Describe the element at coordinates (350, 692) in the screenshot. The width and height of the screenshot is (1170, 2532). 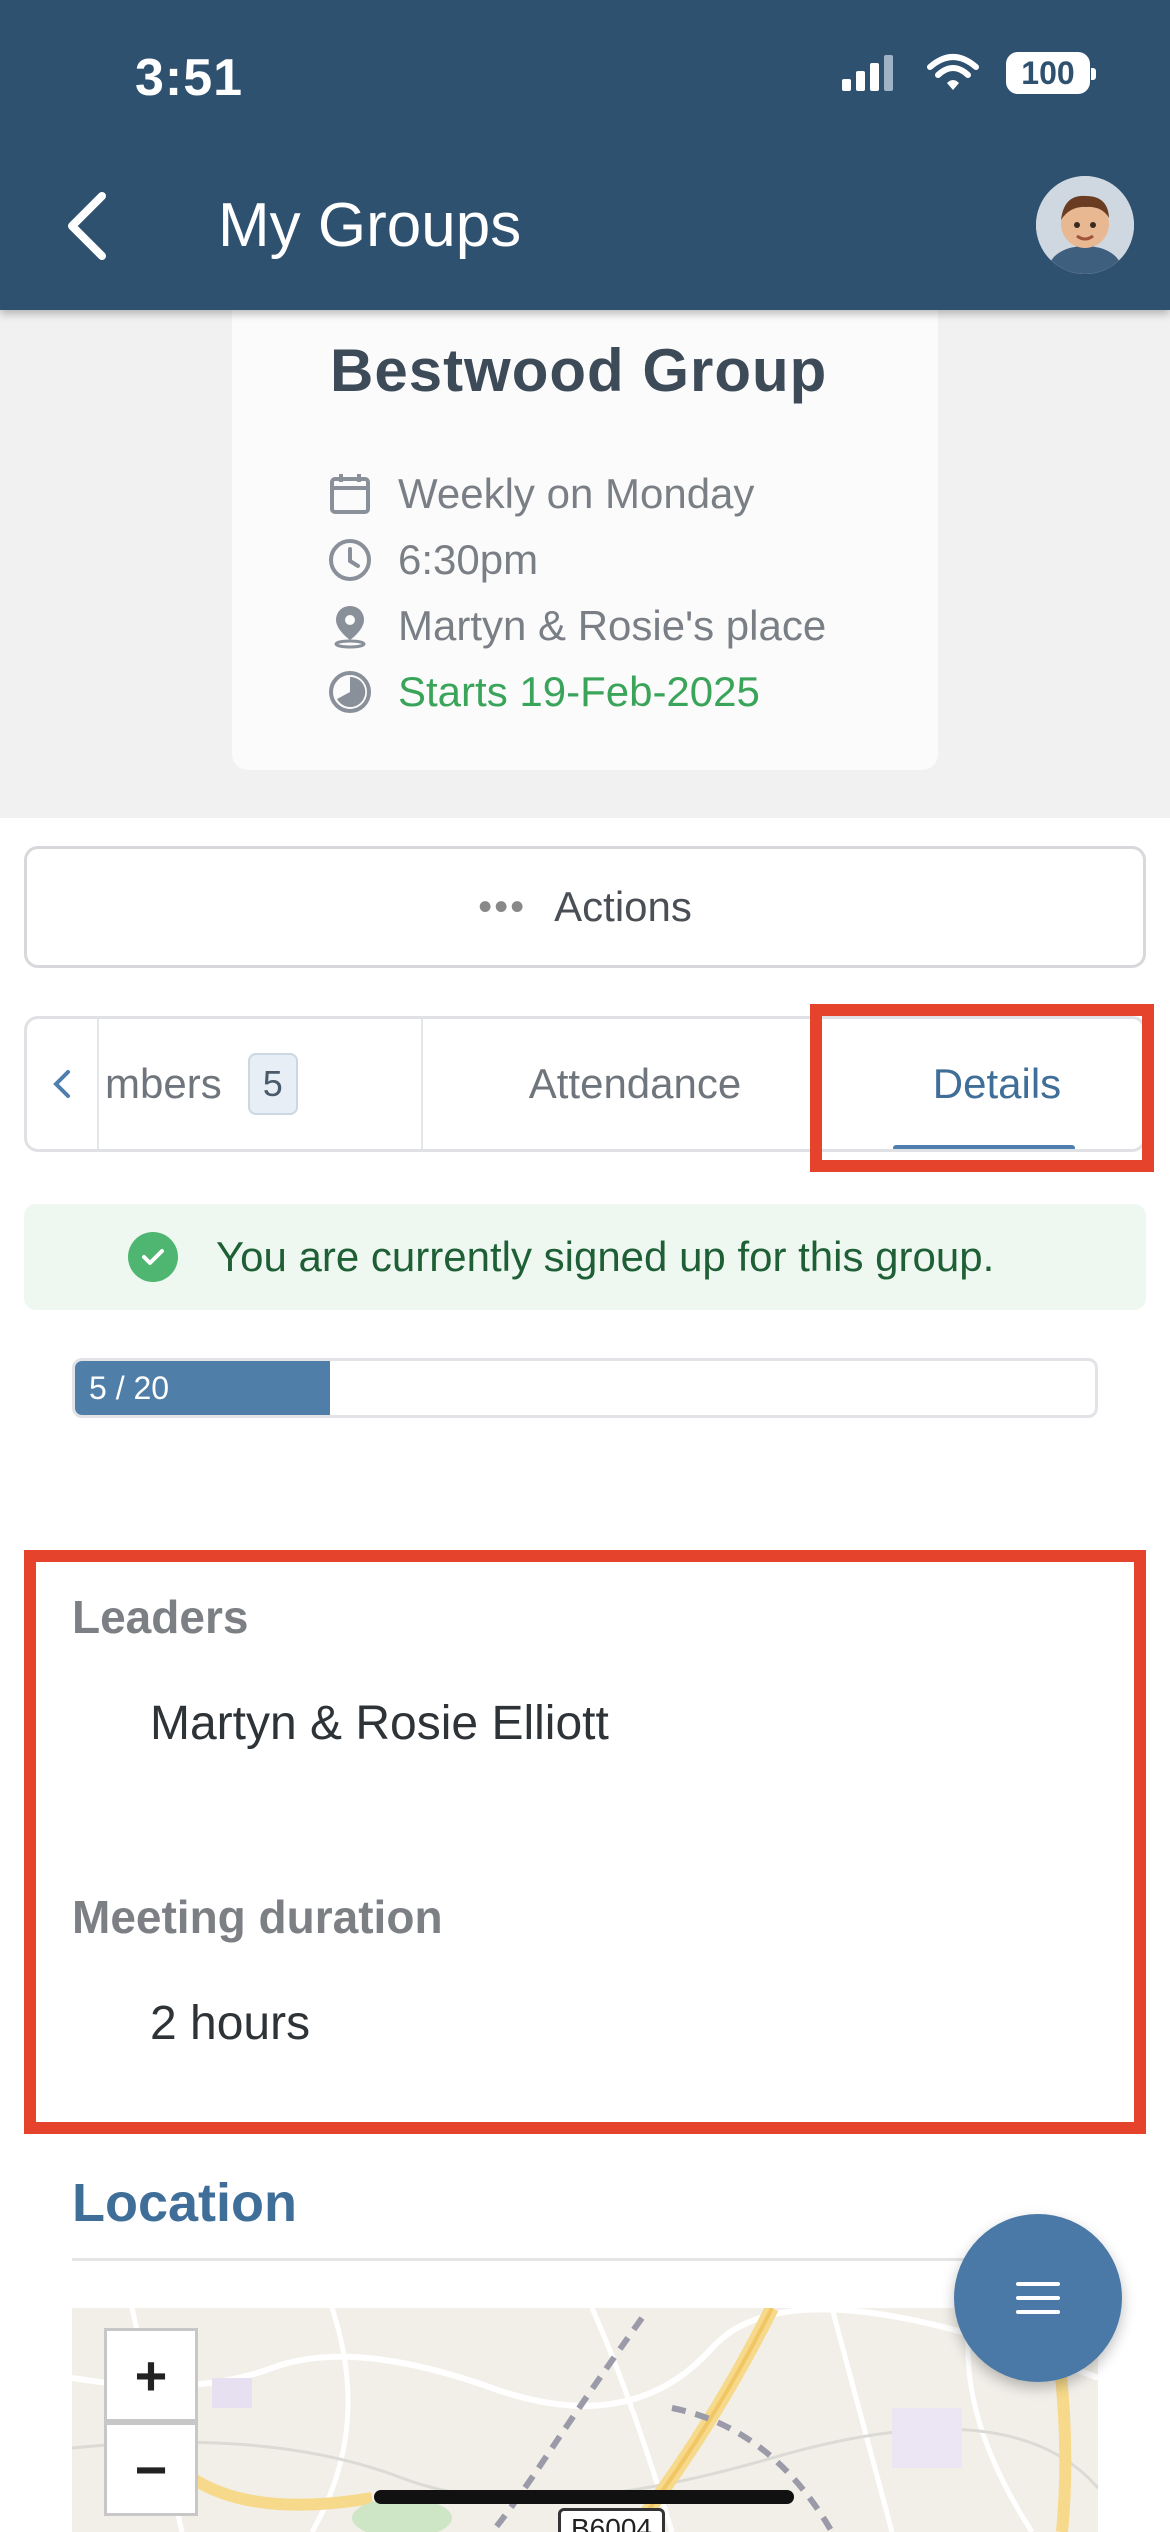
I see `progress-clock-icon` at that location.